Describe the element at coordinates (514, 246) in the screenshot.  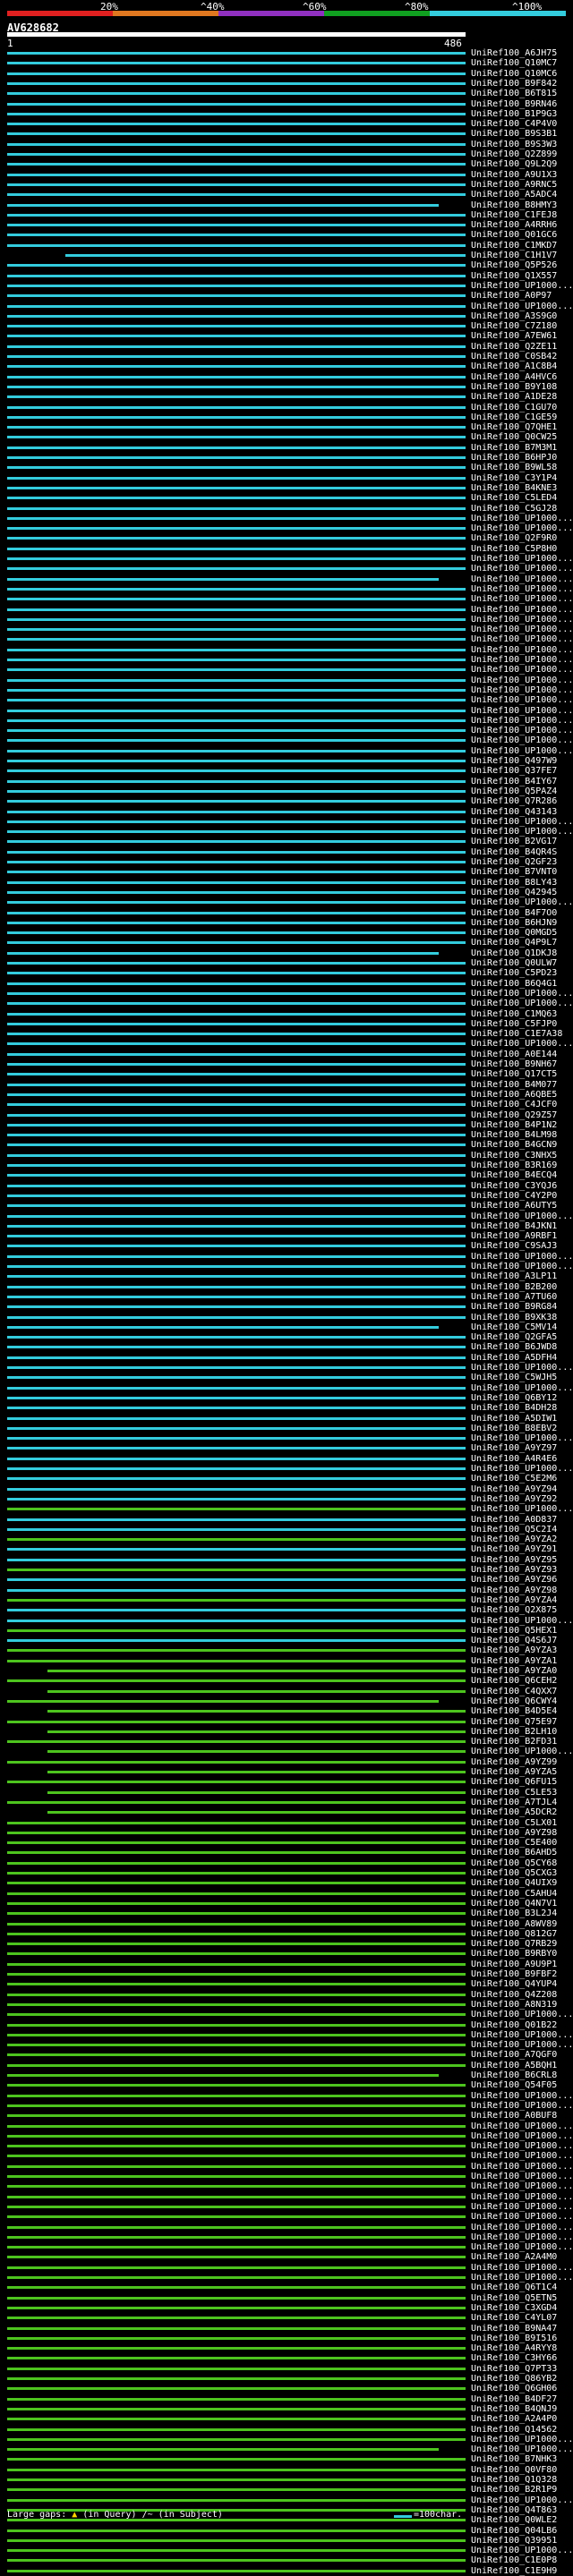
I see `hit-label: UniRef100_C1MKD7` at that location.